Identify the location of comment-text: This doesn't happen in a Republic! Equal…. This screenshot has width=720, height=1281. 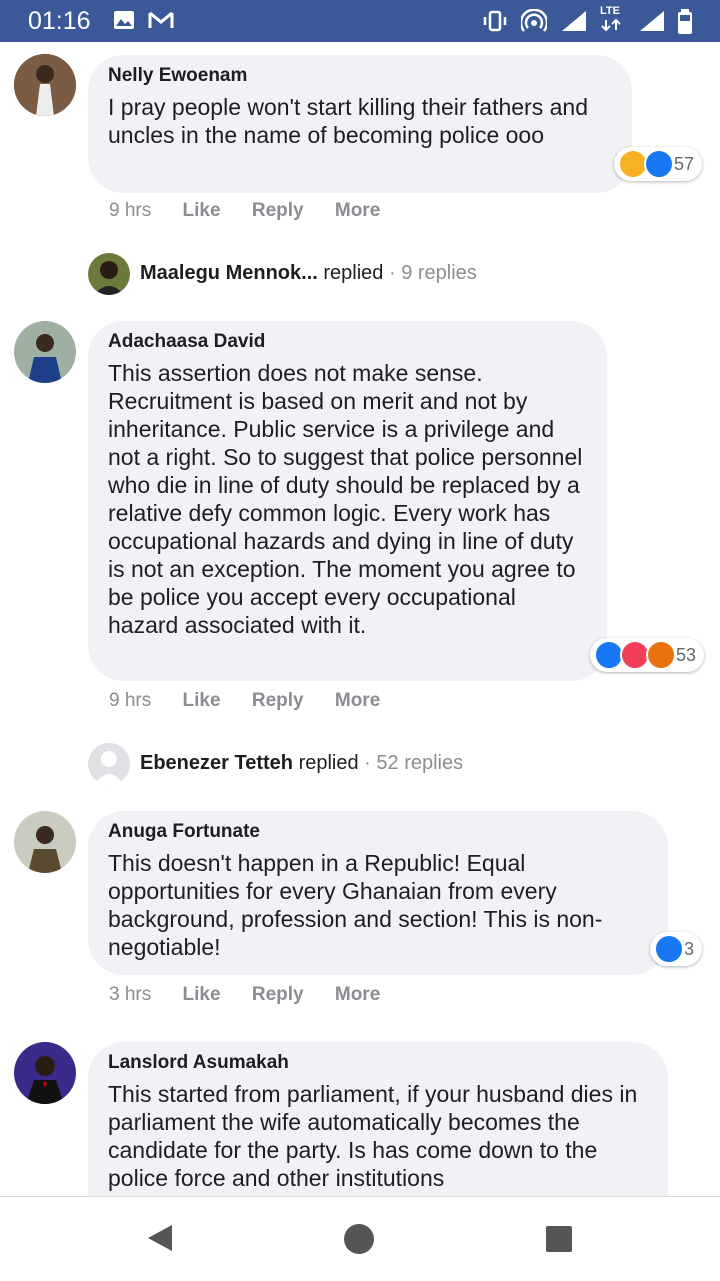
(355, 905).